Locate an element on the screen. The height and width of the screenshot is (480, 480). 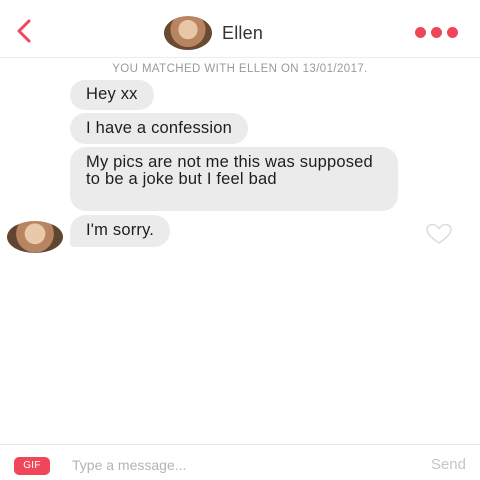
contact-name: Ellen is located at coordinates (243, 32).